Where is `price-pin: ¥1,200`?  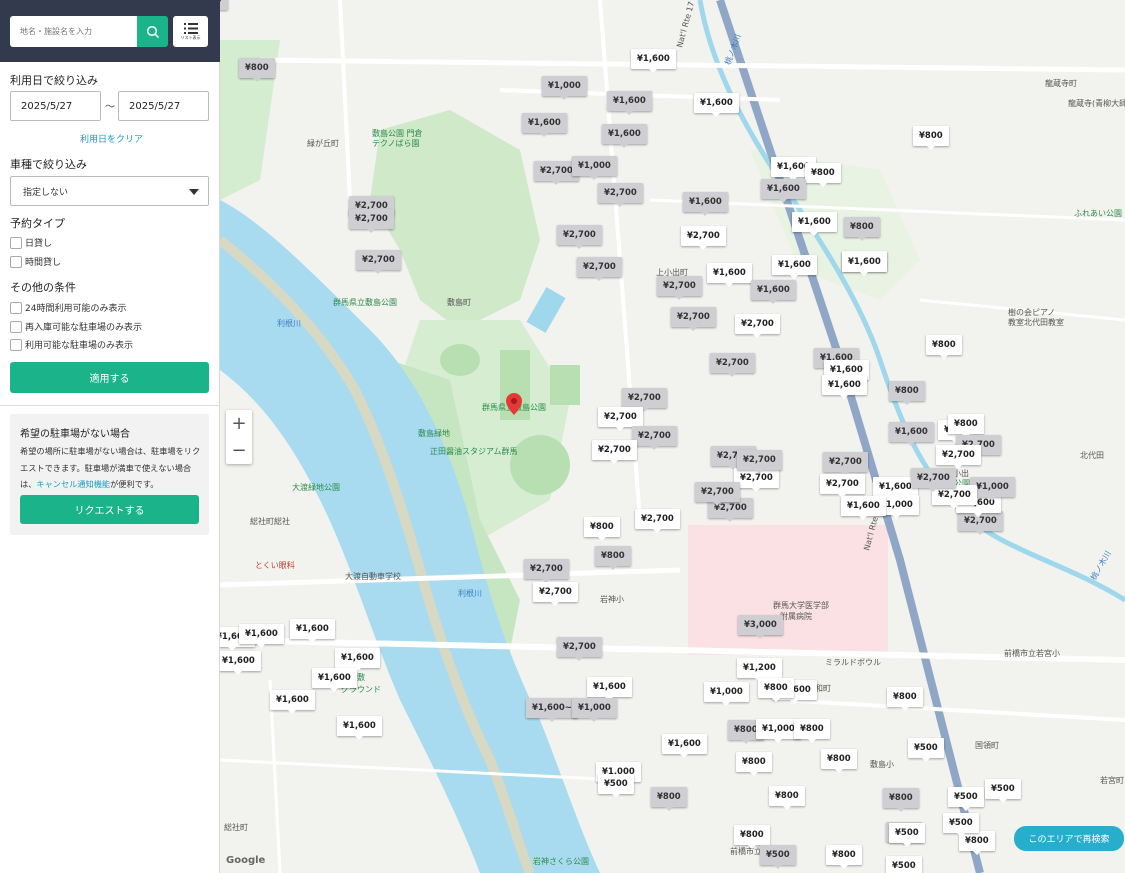
price-pin: ¥1,200 is located at coordinates (759, 670).